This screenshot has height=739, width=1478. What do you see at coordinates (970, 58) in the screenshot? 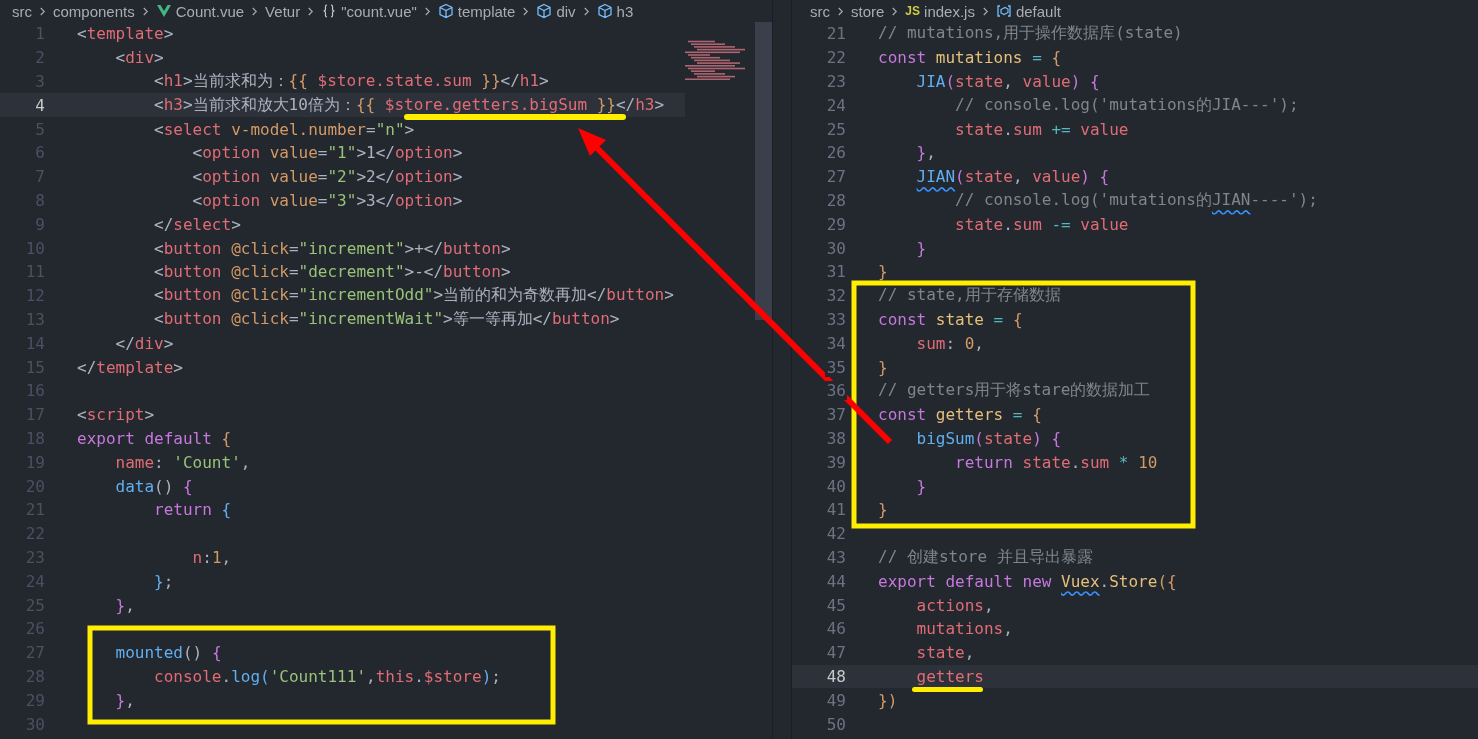
I see `code-line: const mutations = {` at bounding box center [970, 58].